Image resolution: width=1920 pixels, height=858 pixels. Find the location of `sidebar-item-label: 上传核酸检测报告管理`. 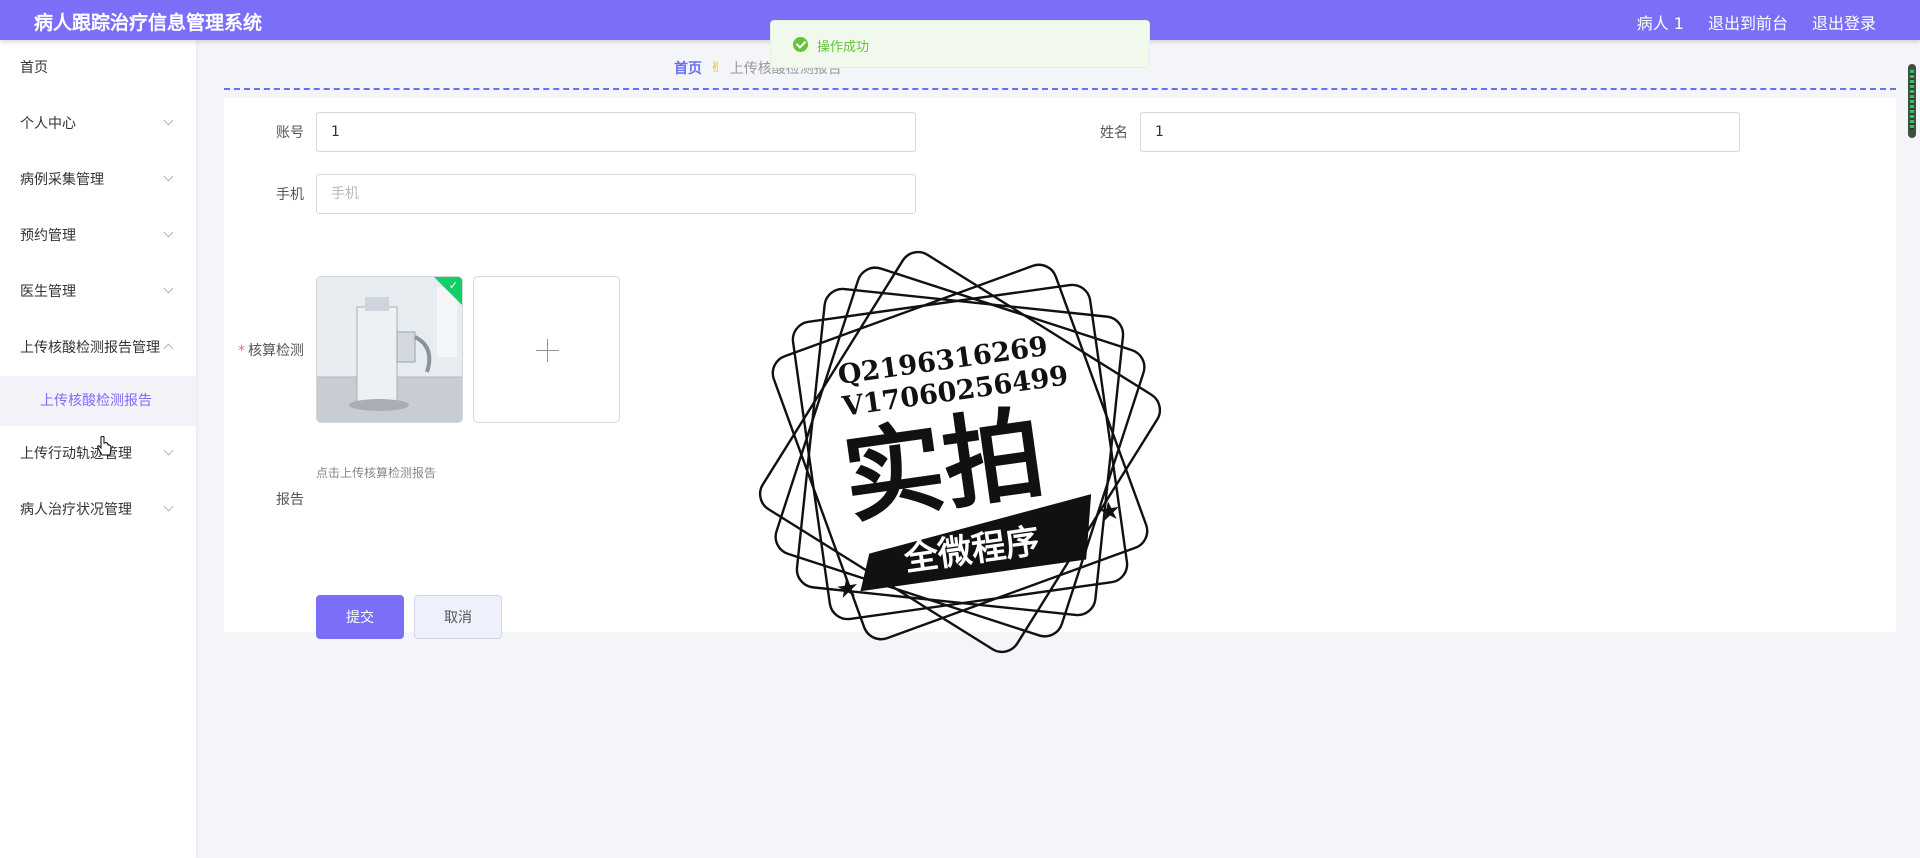

sidebar-item-label: 上传核酸检测报告管理 is located at coordinates (90, 348).